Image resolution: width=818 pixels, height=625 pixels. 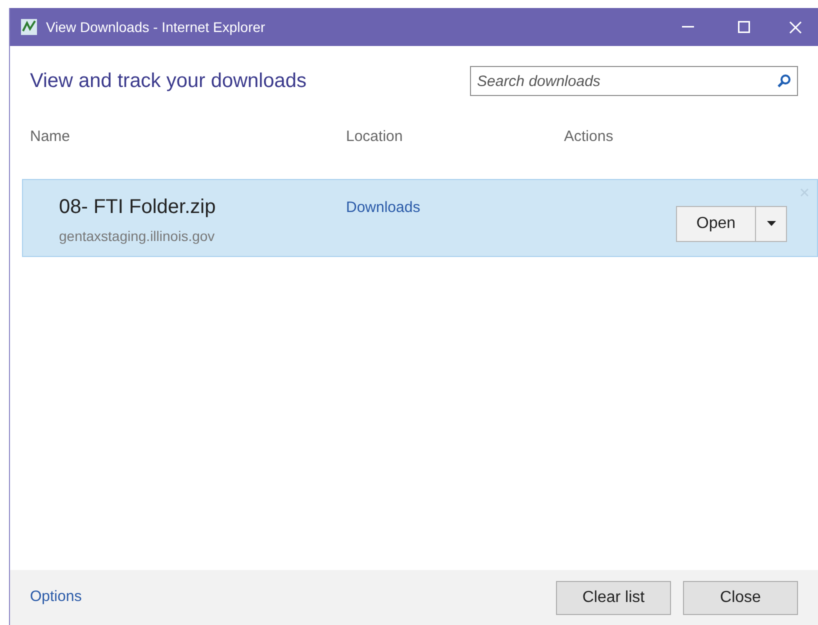 I want to click on options-link: Options, so click(x=56, y=597).